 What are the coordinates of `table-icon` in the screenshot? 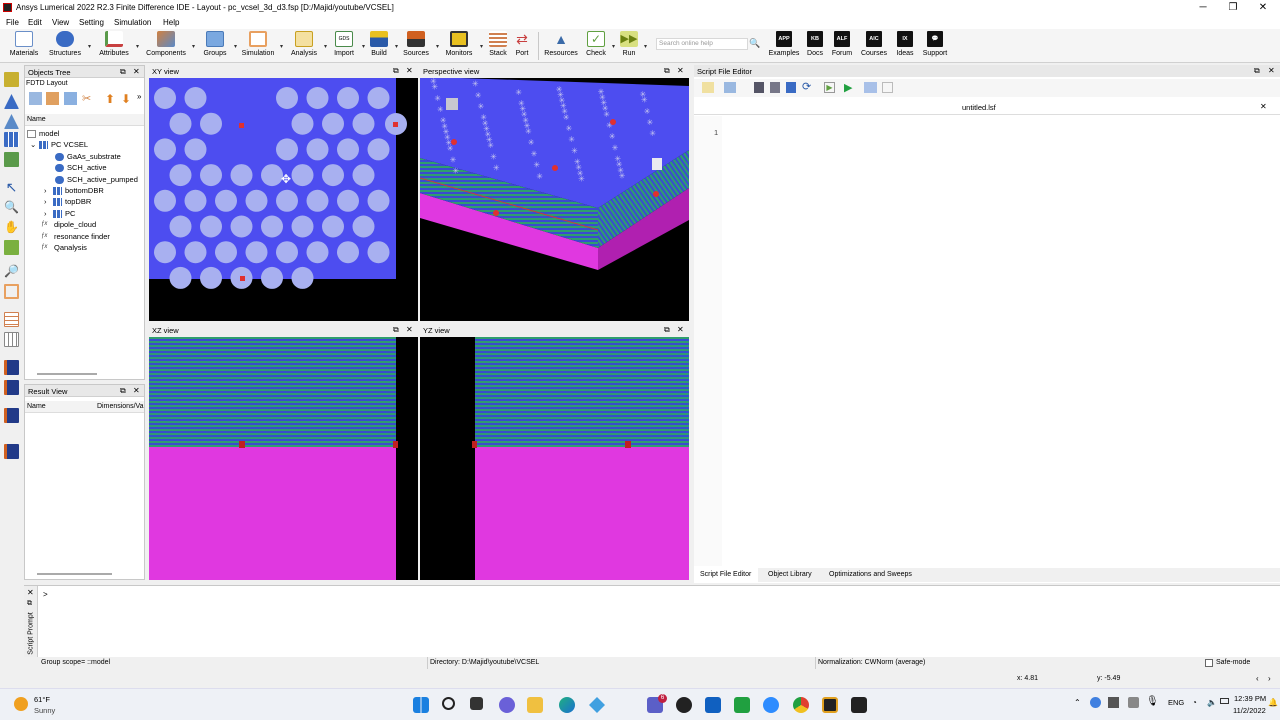 It's located at (11, 339).